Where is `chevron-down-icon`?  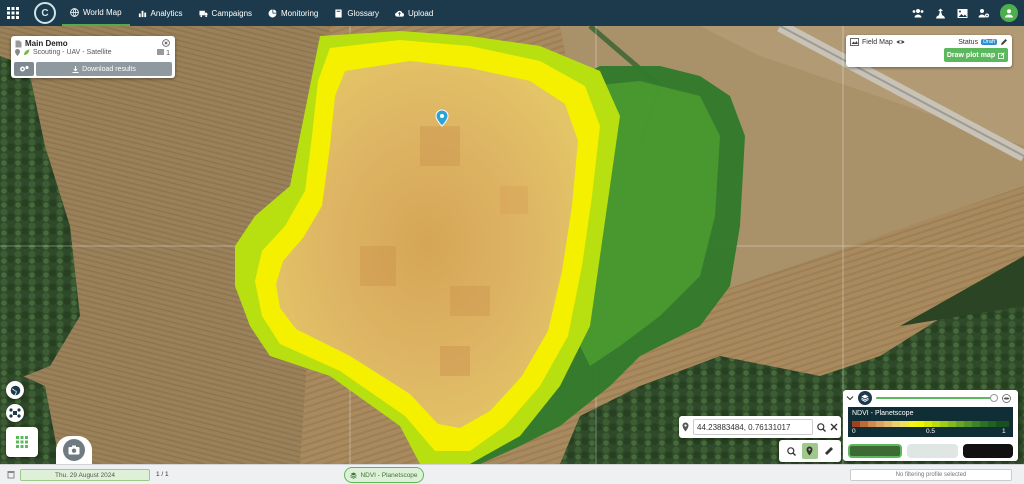
chevron-down-icon is located at coordinates (850, 398).